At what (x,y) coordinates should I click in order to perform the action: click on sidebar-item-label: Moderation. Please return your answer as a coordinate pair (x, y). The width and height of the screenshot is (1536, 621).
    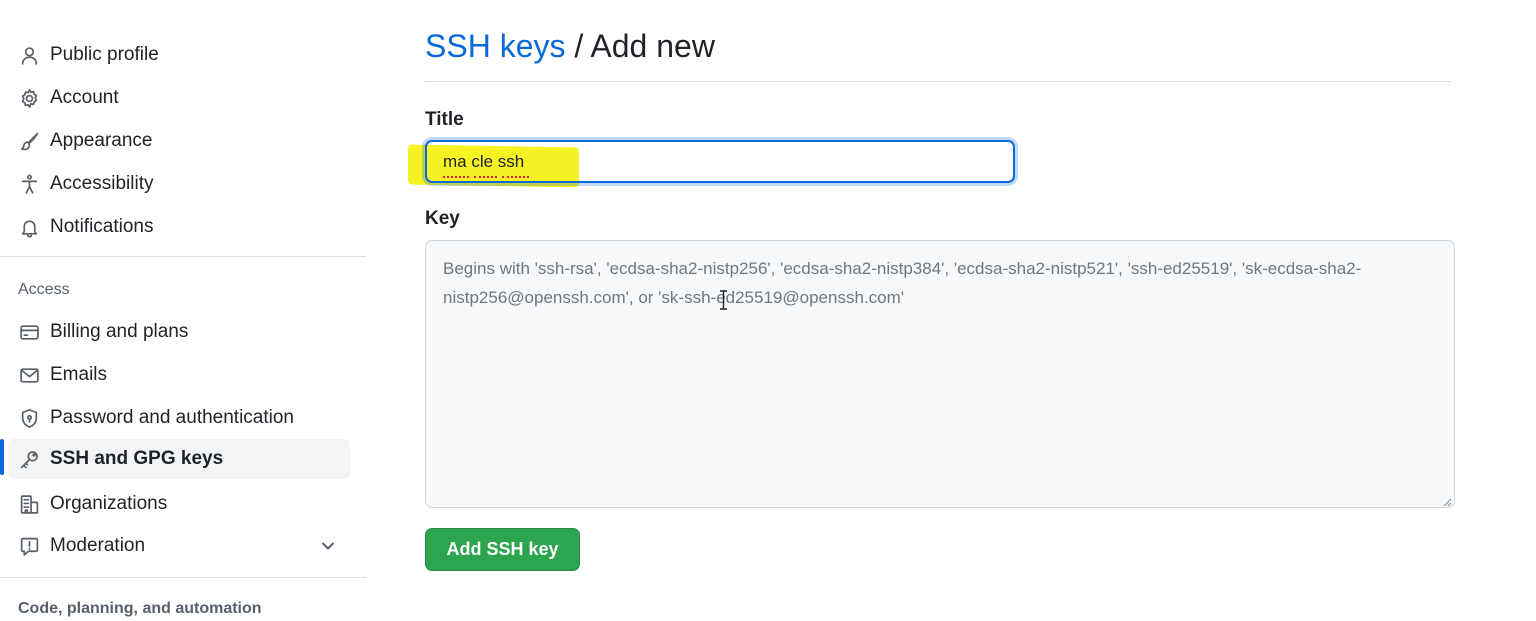
    Looking at the image, I should click on (98, 545).